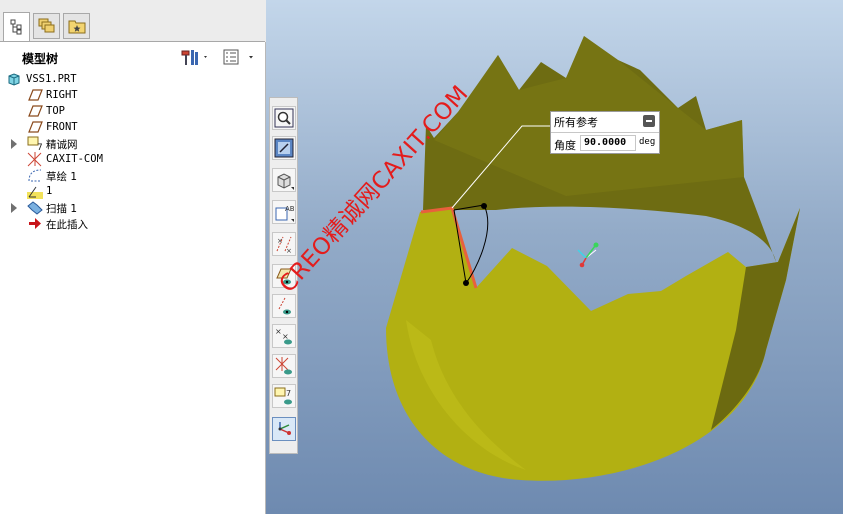 This screenshot has height=515, width=843. I want to click on point-display-button: × ×, so click(284, 336).